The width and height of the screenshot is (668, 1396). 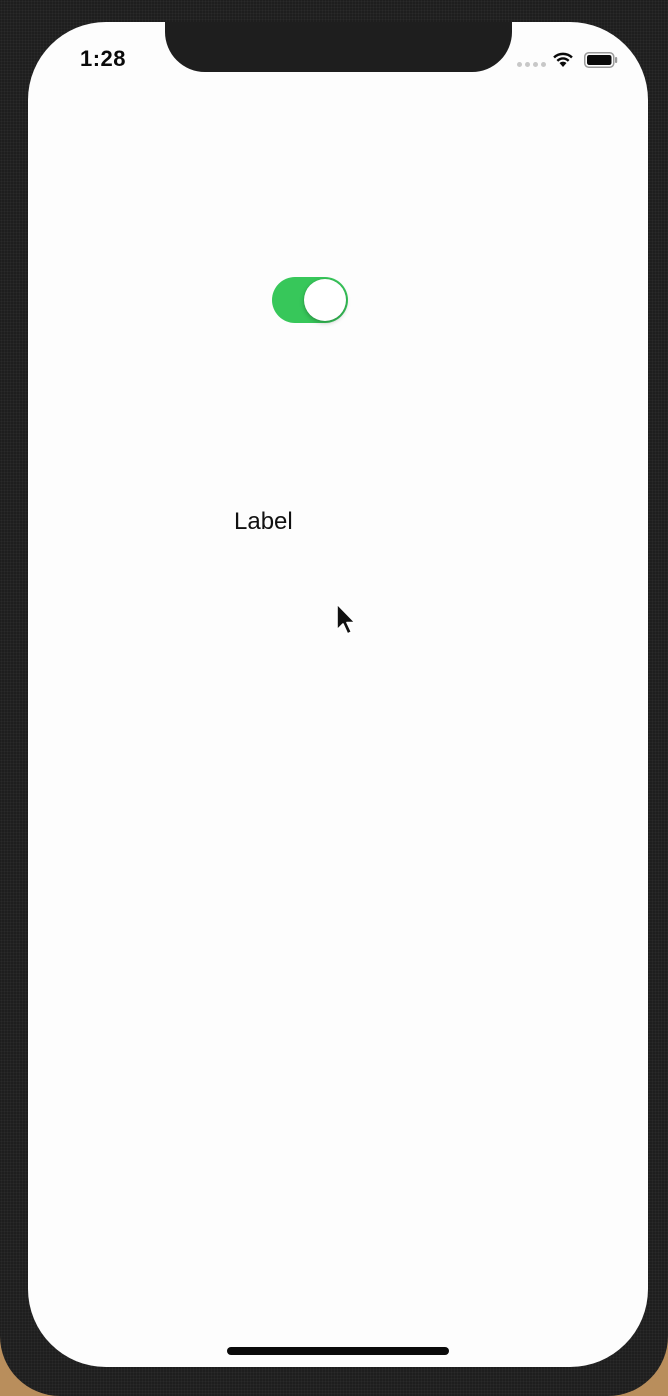 I want to click on cellular-dots-icon, so click(x=531, y=64).